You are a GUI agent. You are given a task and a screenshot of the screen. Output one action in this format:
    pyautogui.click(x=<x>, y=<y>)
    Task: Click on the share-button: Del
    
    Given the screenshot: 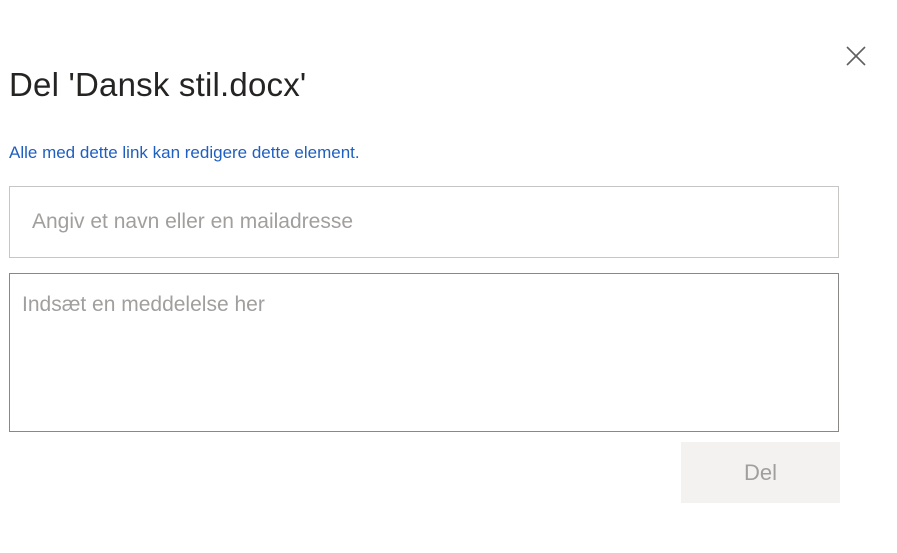 What is the action you would take?
    pyautogui.click(x=760, y=472)
    